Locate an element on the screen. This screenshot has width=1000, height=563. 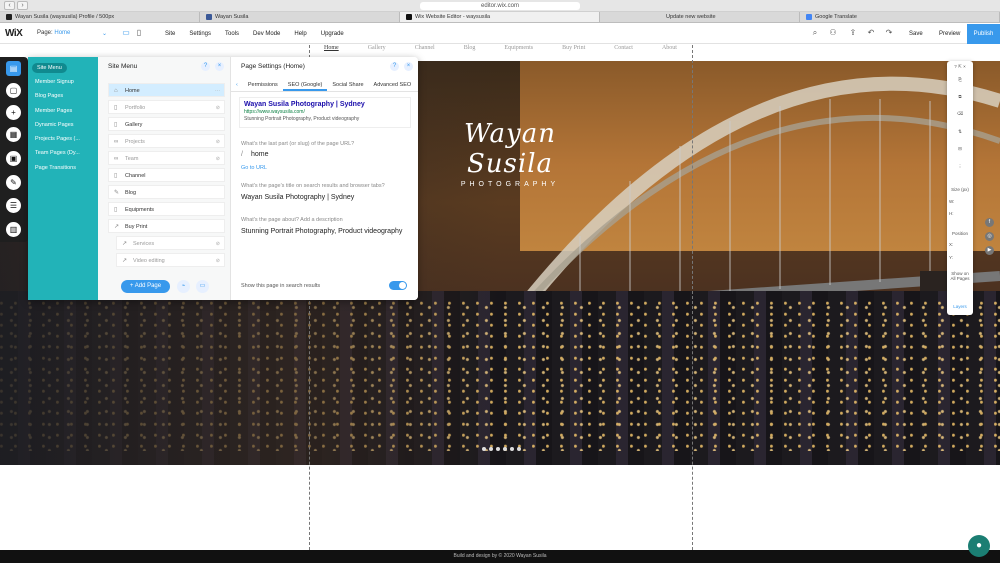
pen-icon: ✎ is located at coordinates (13, 182).